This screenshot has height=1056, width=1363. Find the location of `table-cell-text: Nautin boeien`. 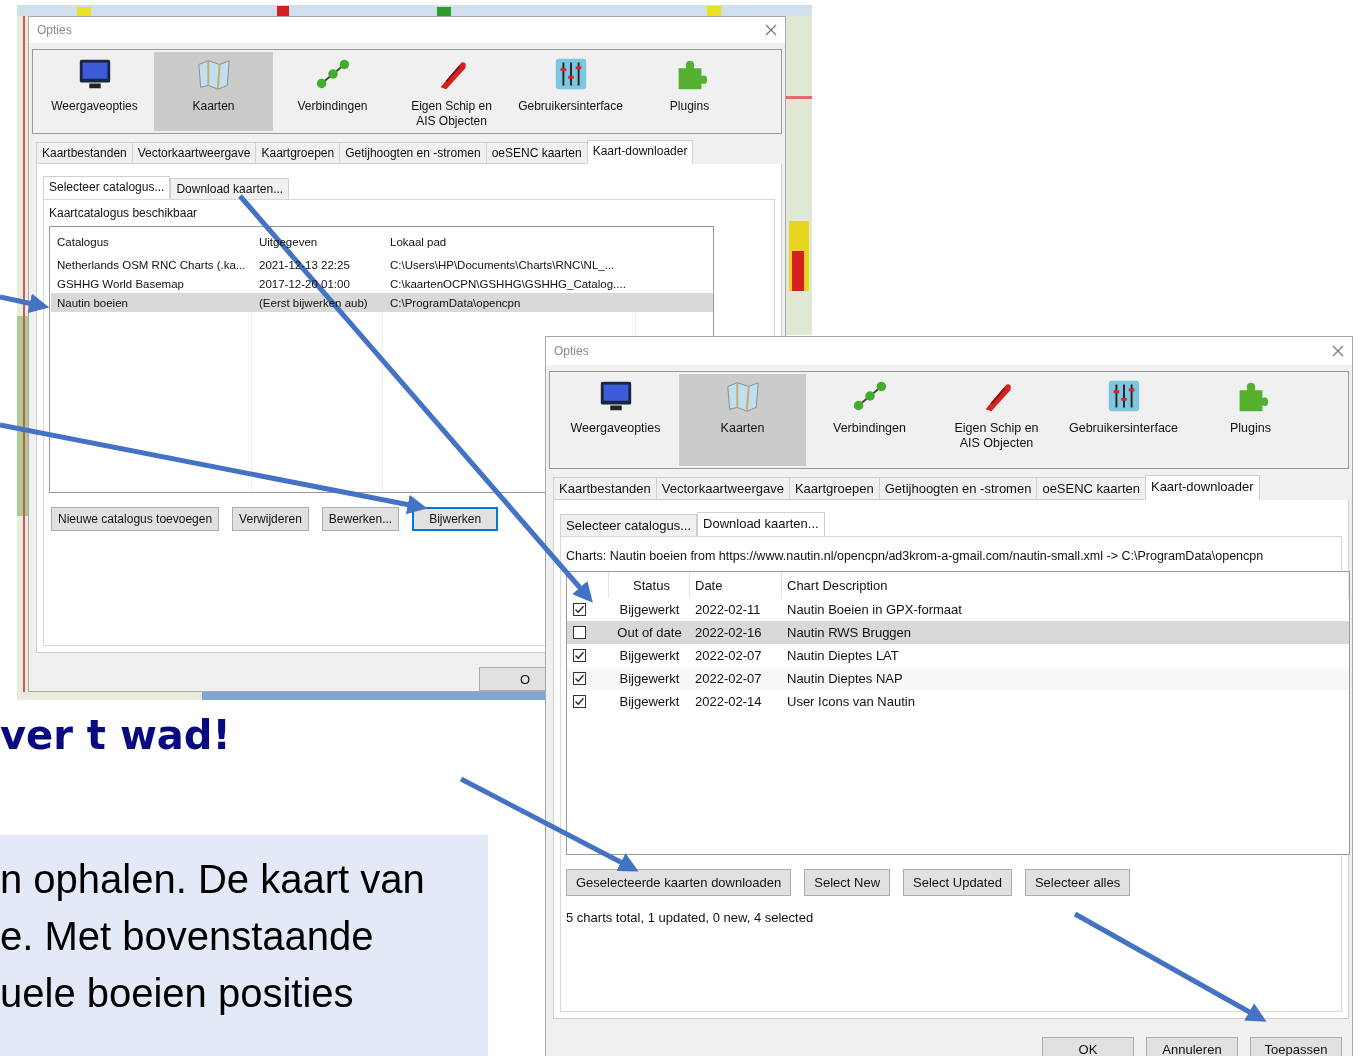

table-cell-text: Nautin boeien is located at coordinates (92, 302).